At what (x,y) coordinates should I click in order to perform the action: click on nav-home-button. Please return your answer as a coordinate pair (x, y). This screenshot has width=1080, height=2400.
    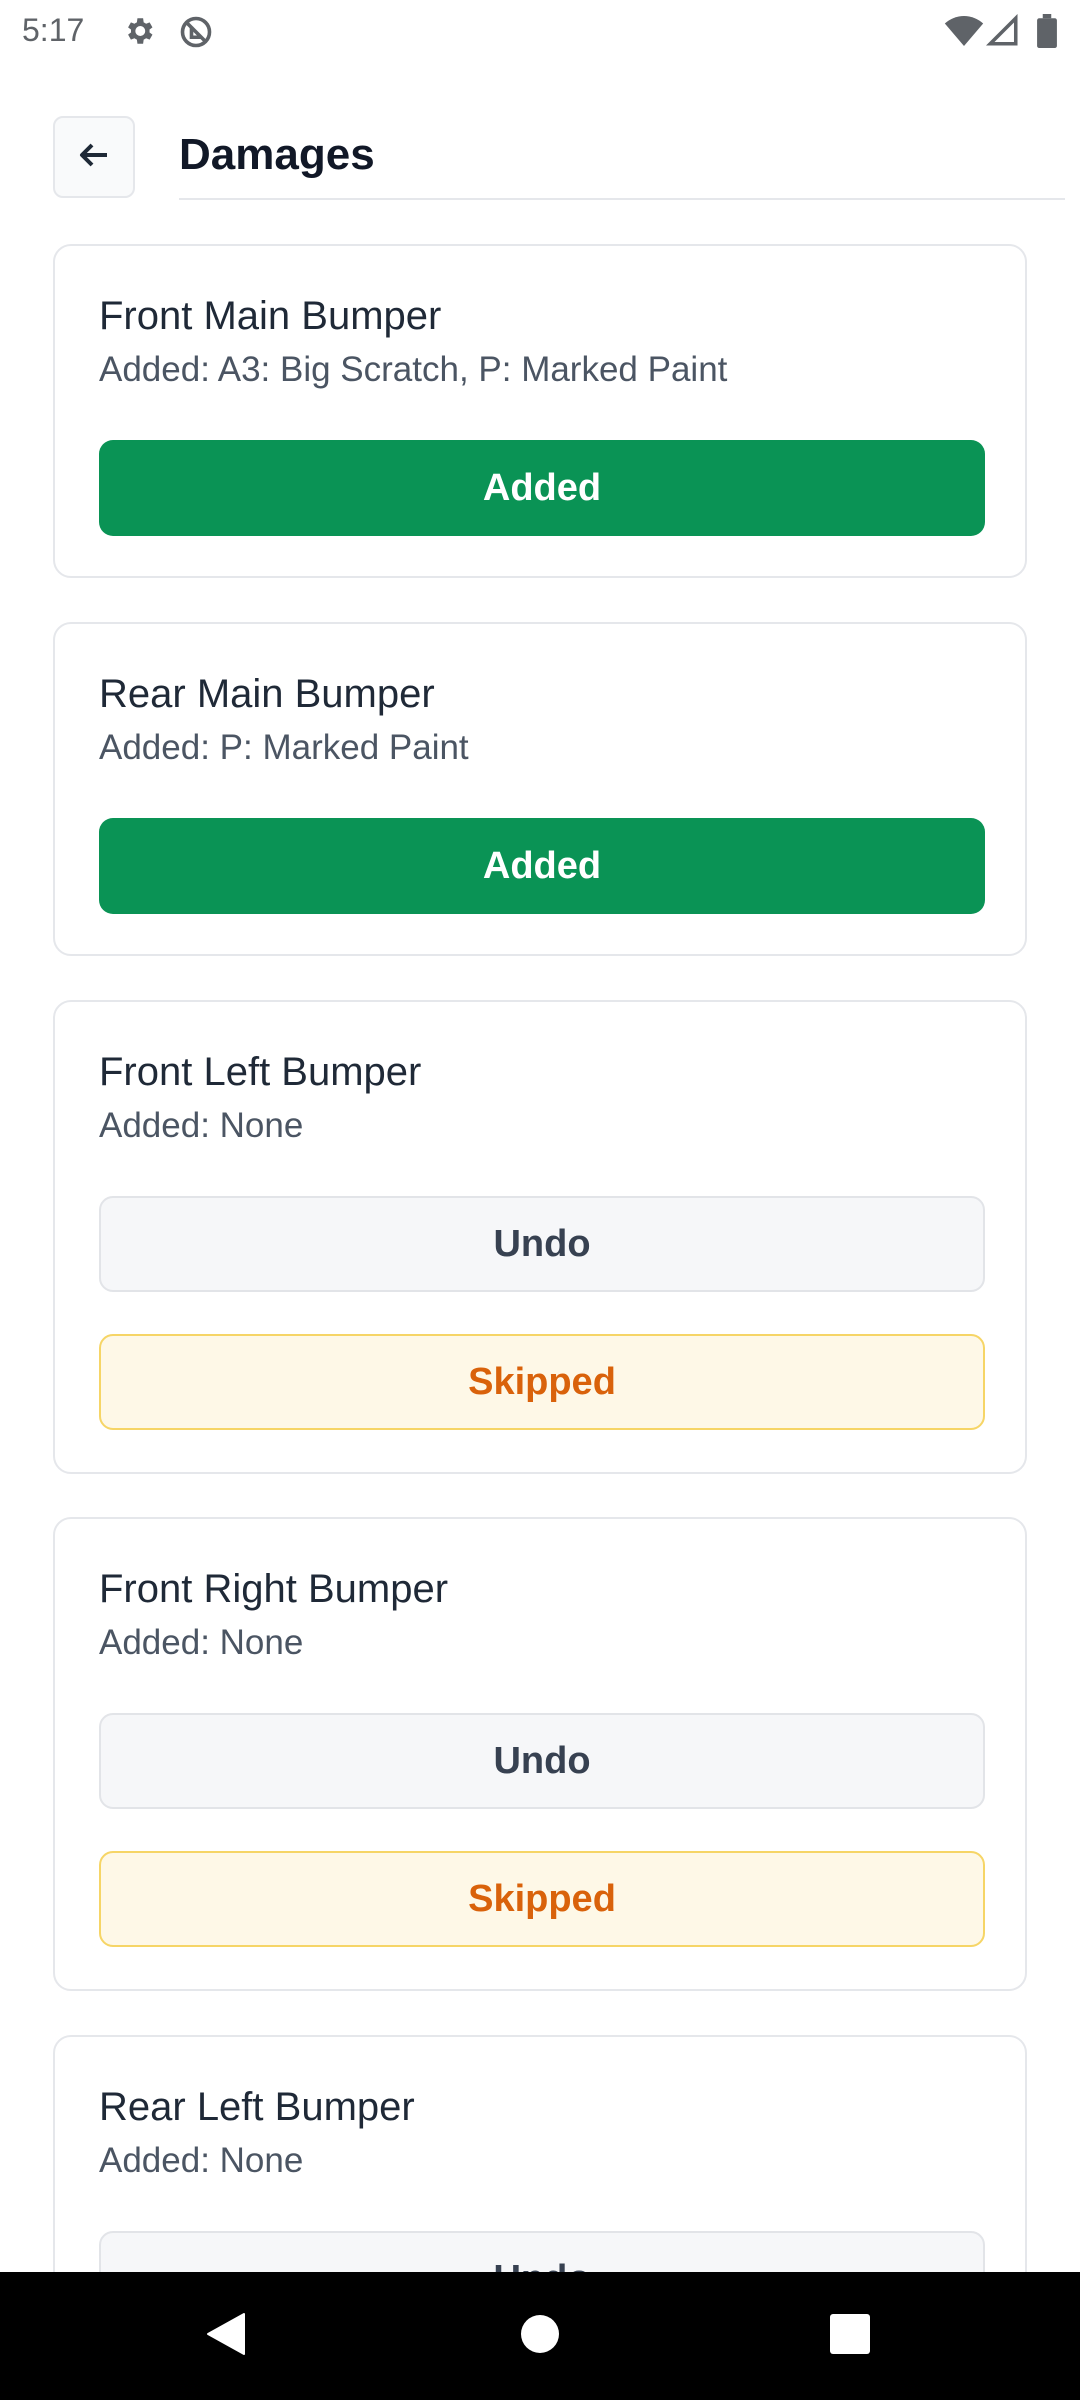
    Looking at the image, I should click on (540, 2336).